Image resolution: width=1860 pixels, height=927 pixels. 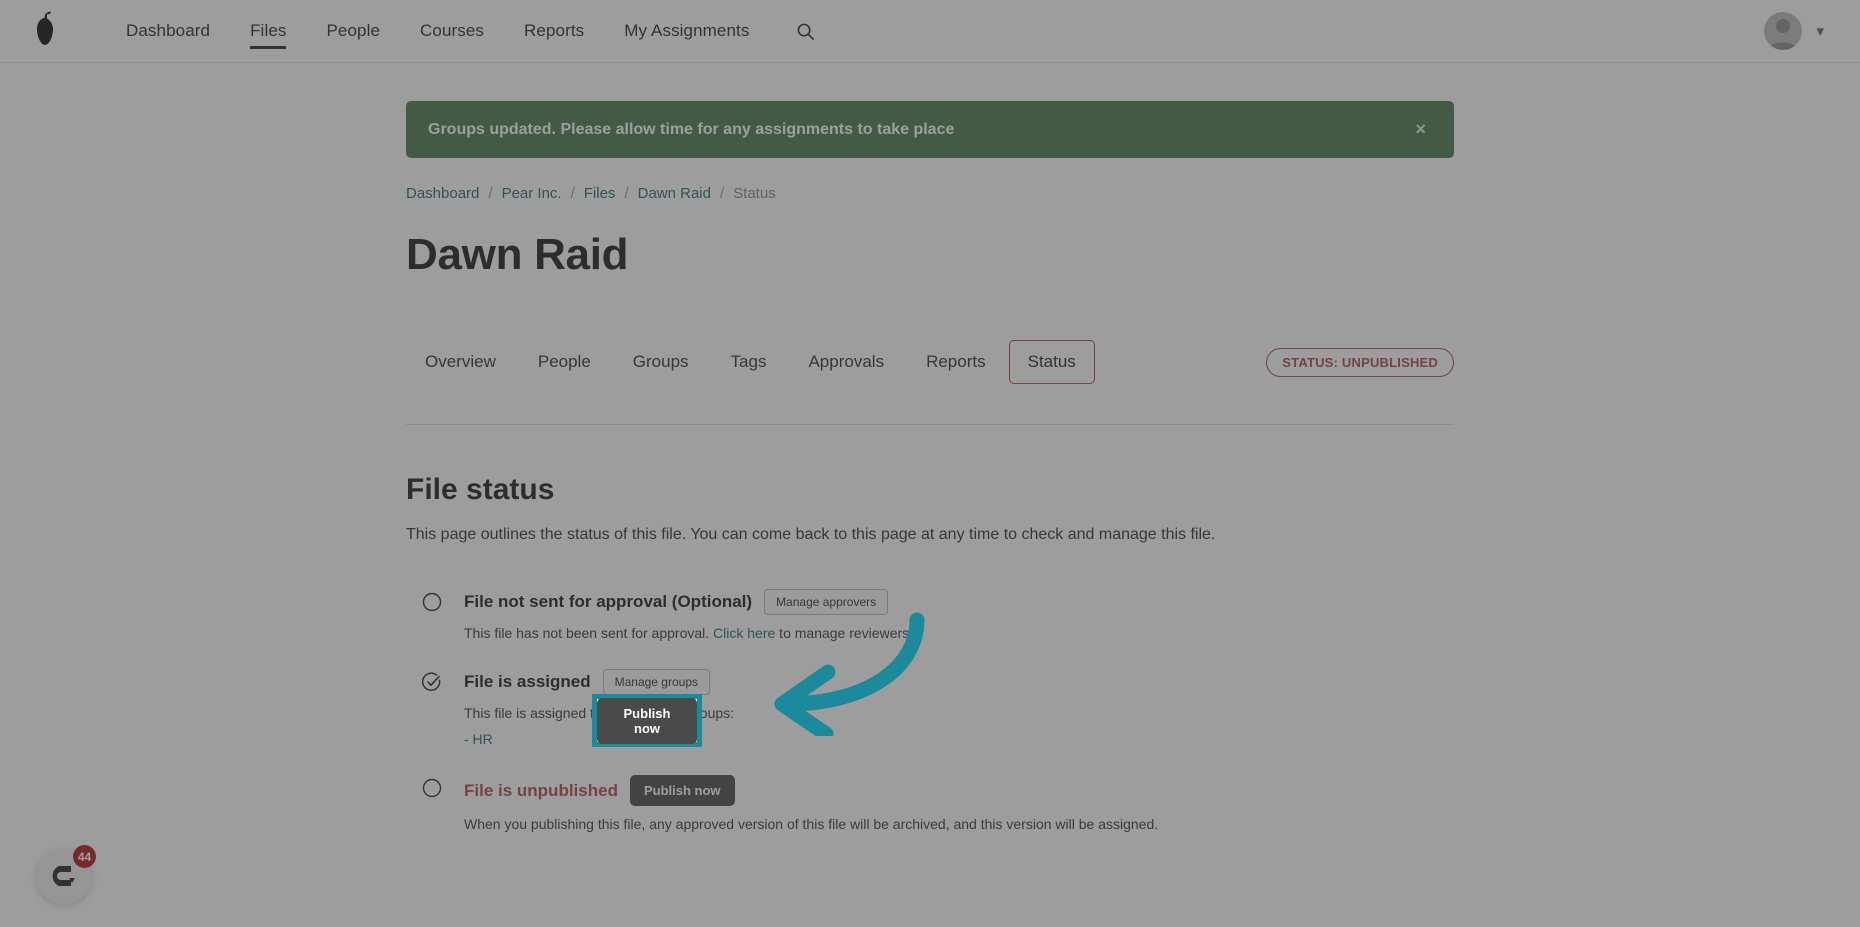 What do you see at coordinates (432, 683) in the screenshot?
I see `circle-check-icon` at bounding box center [432, 683].